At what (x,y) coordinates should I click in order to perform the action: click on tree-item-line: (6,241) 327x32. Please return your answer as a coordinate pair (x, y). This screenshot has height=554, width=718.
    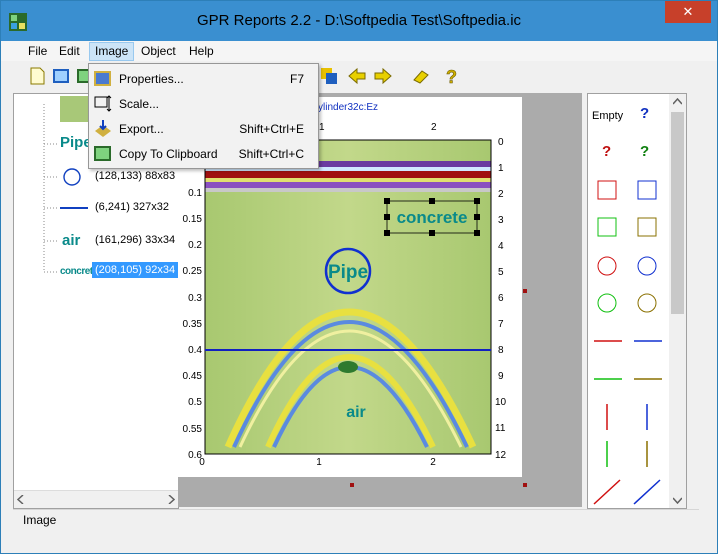
    Looking at the image, I should click on (94, 208).